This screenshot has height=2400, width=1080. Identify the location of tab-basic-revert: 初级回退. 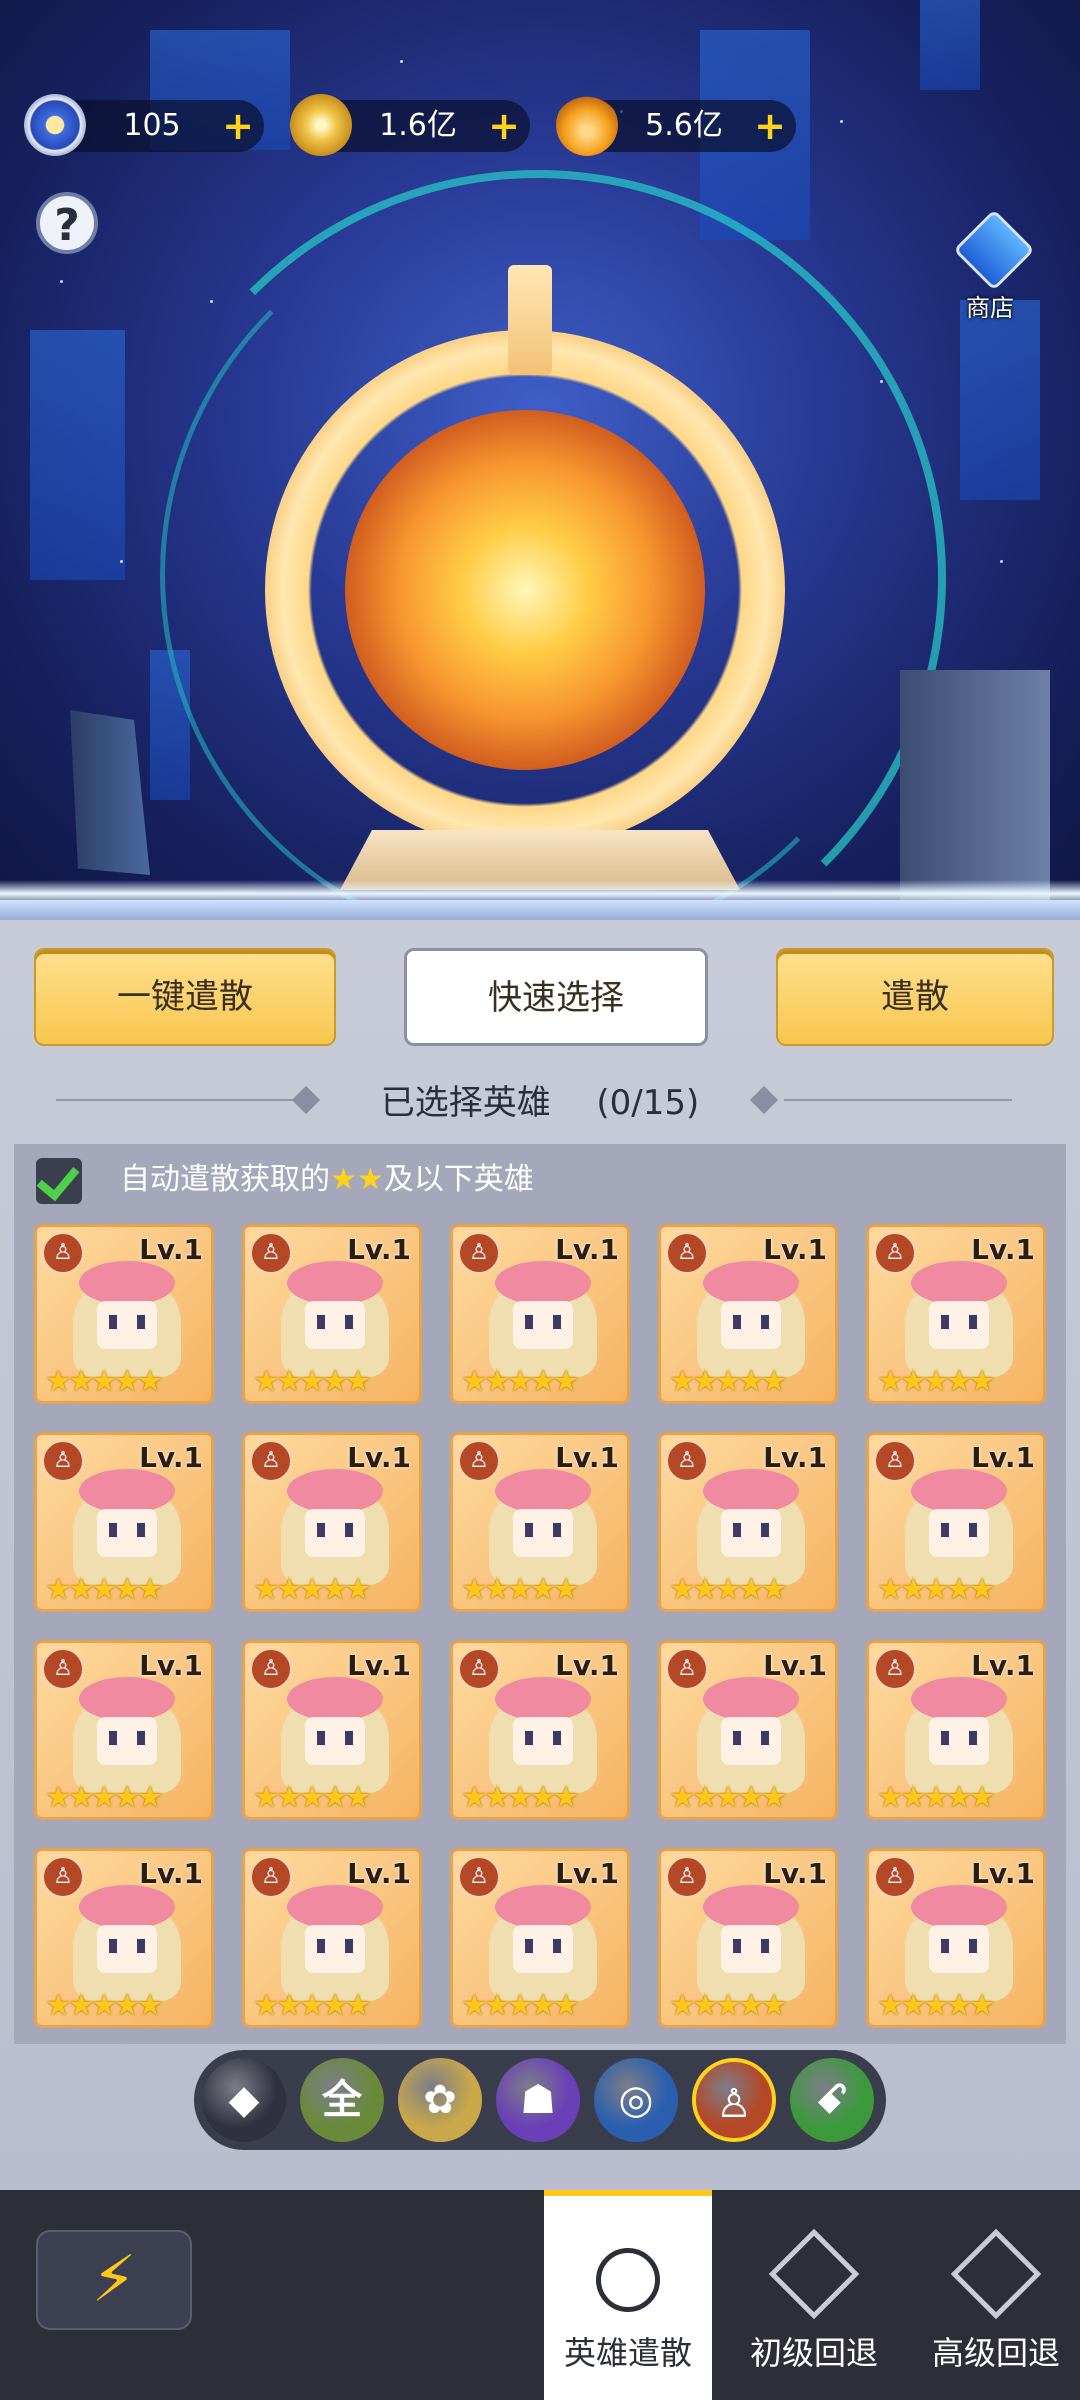
(814, 2295).